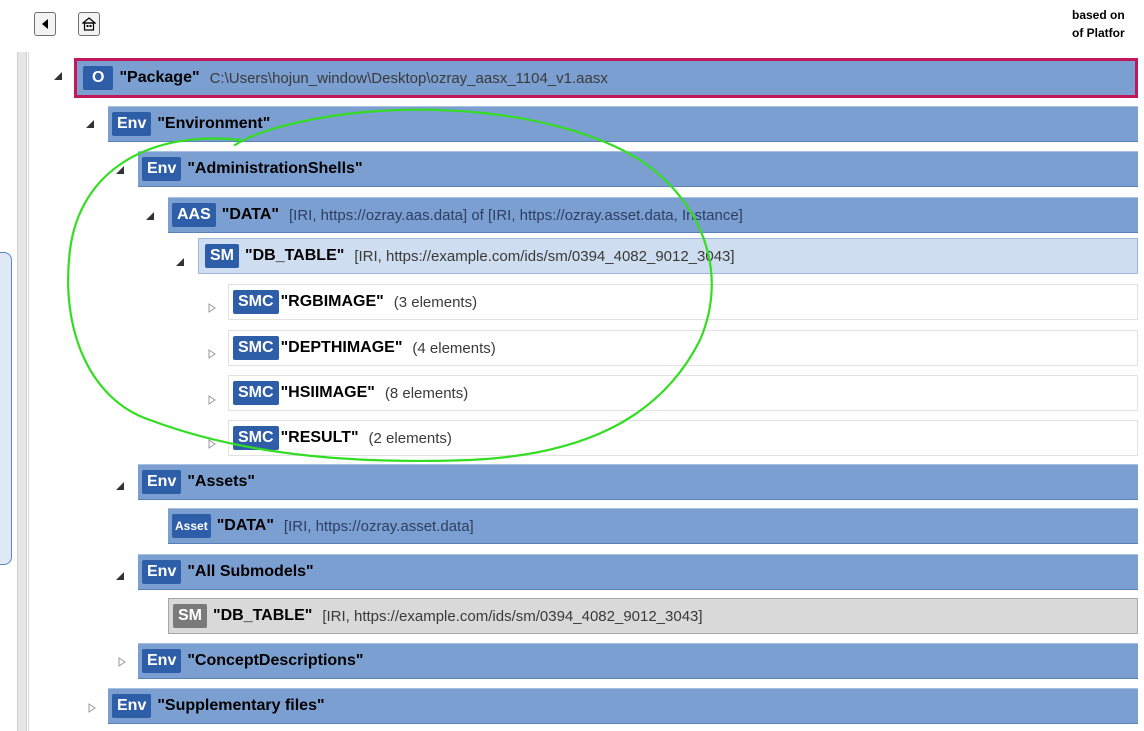 The height and width of the screenshot is (731, 1144). What do you see at coordinates (159, 77) in the screenshot?
I see `node-name: "Package"` at bounding box center [159, 77].